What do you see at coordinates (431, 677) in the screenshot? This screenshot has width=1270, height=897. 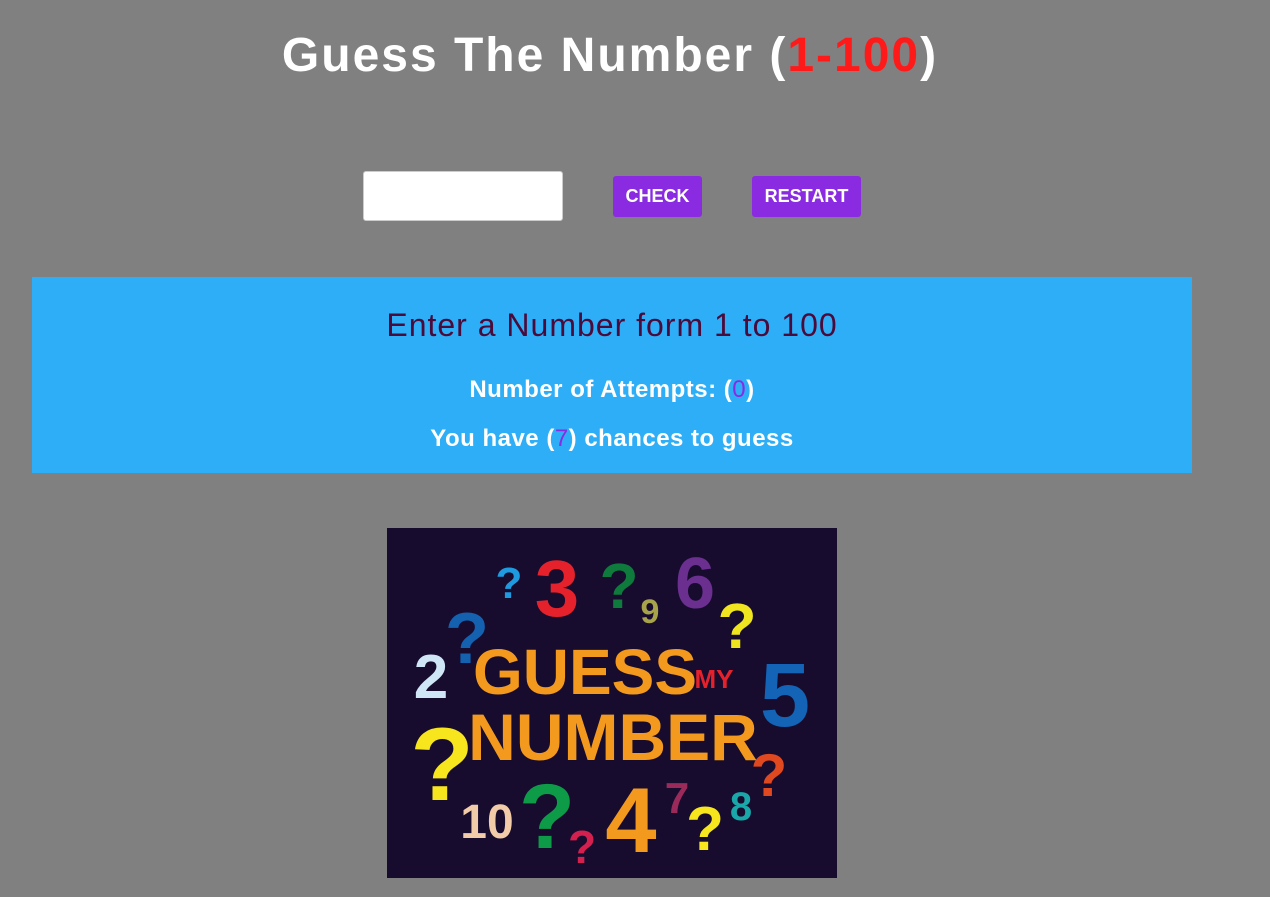 I see `digit-two-icon: 2` at bounding box center [431, 677].